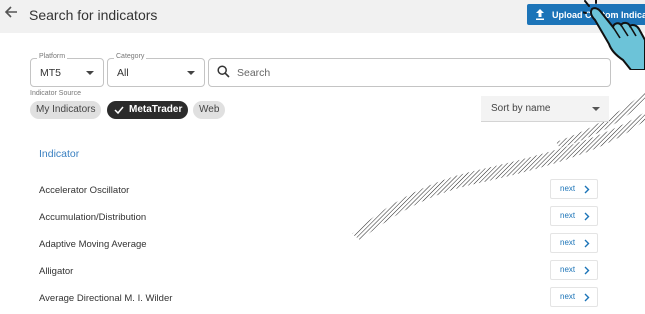  Describe the element at coordinates (12, 14) in the screenshot. I see `arrow-left-icon` at that location.